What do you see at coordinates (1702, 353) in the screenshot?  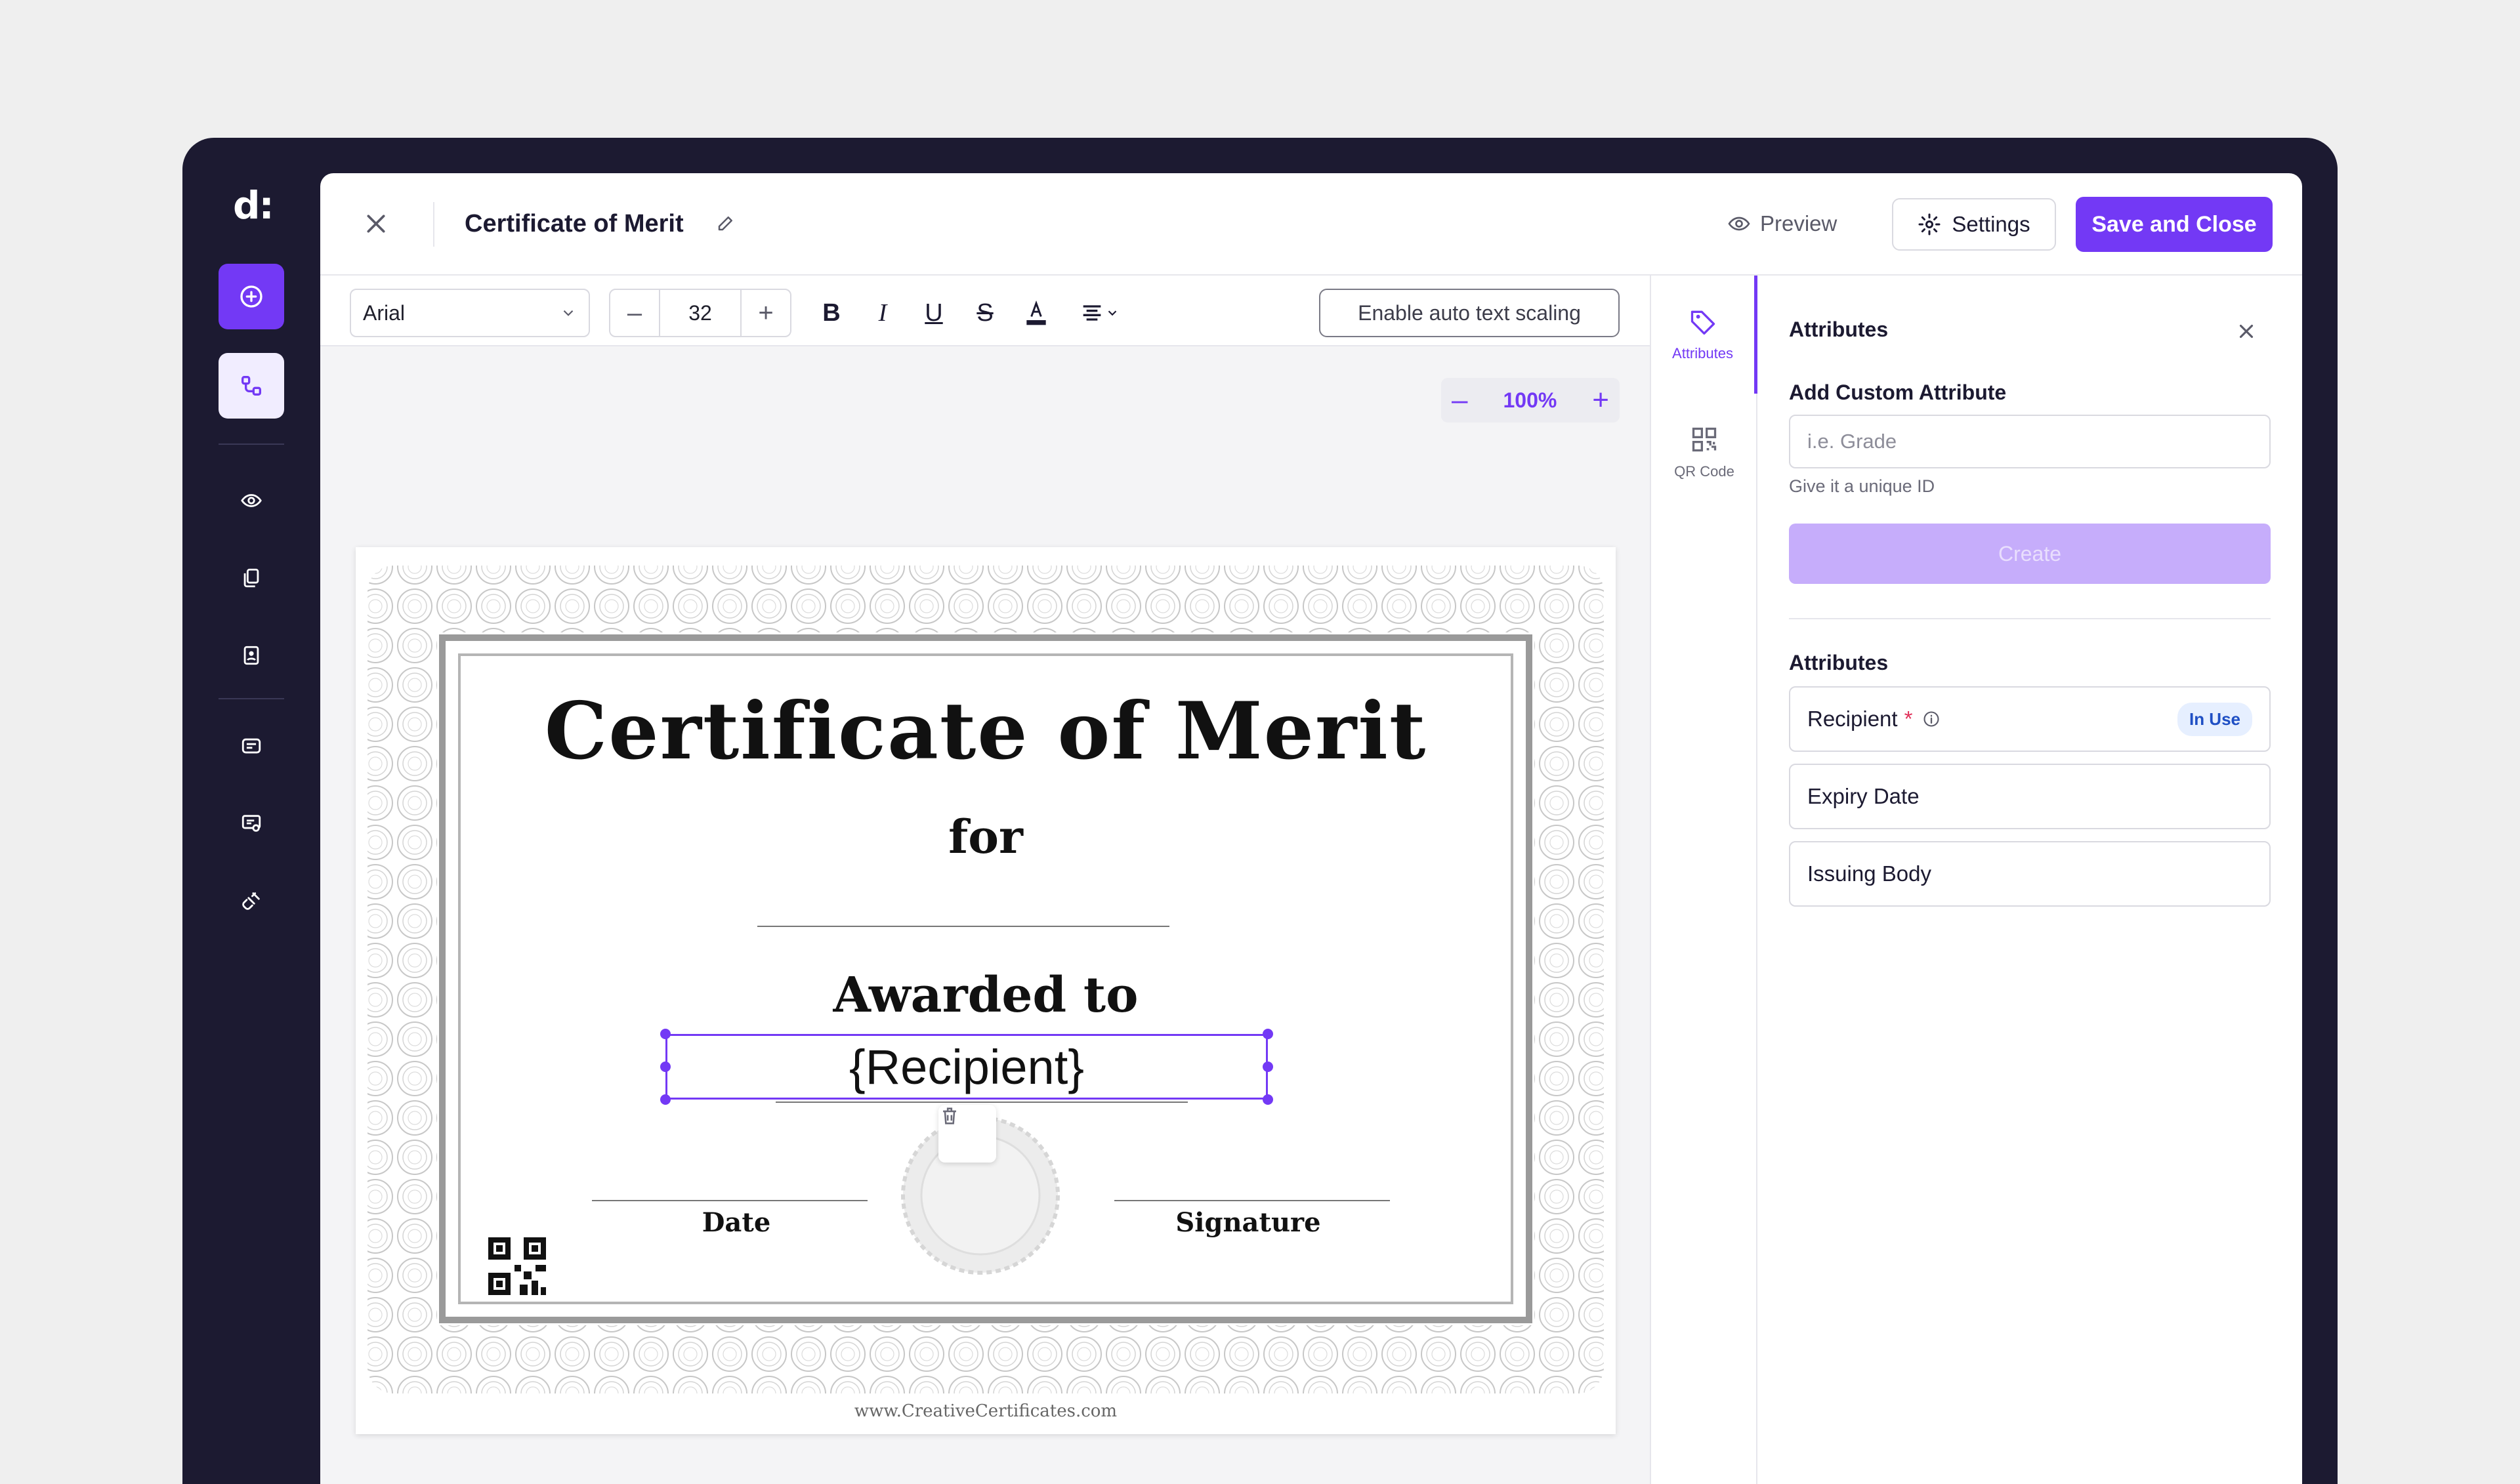 I see `tab-attributes-label: Attributes` at bounding box center [1702, 353].